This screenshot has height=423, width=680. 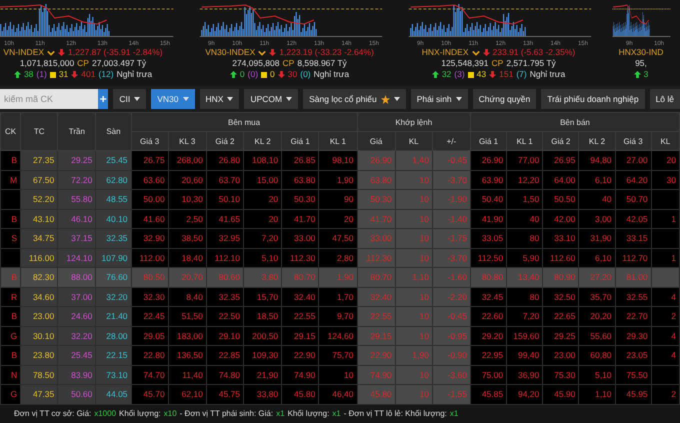 I want to click on table-cell: 32.30, so click(x=149, y=296).